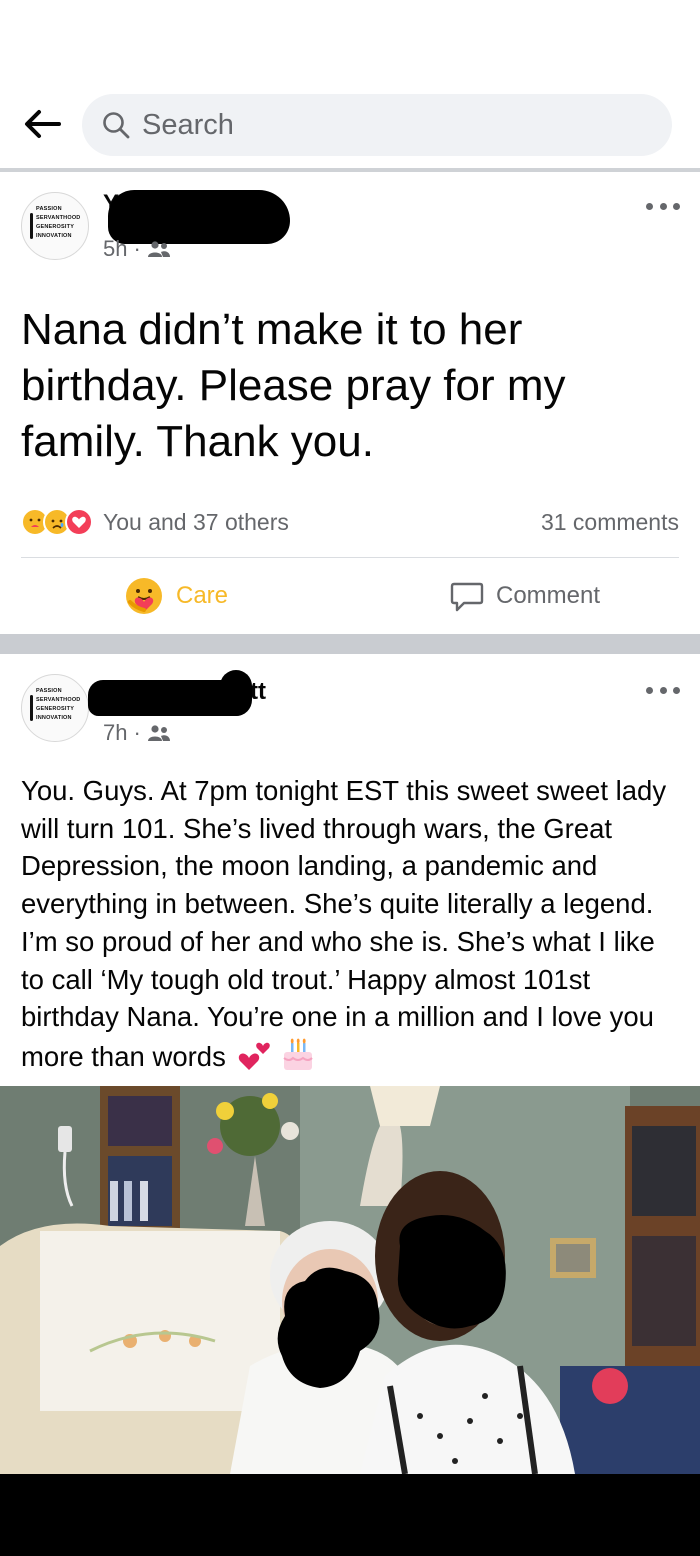 Image resolution: width=700 pixels, height=1556 pixels. Describe the element at coordinates (382, 125) in the screenshot. I see `search-input` at that location.